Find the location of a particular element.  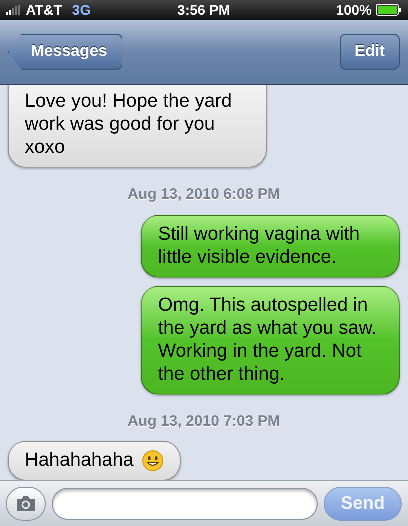

camera-button is located at coordinates (26, 503).